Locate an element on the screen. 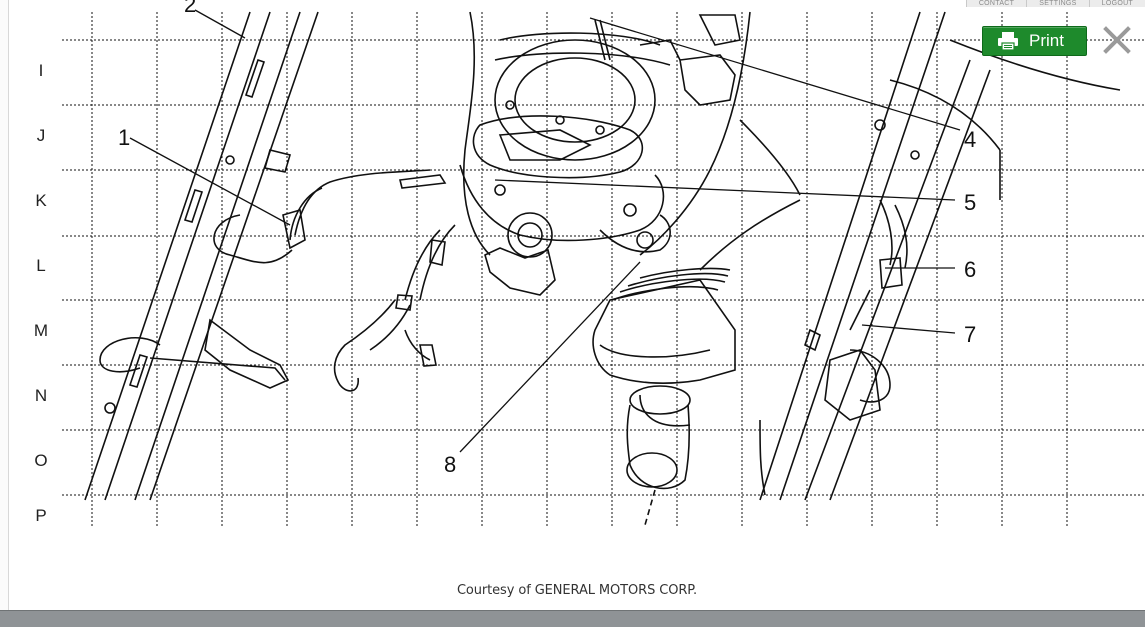  close-icon is located at coordinates (1117, 40).